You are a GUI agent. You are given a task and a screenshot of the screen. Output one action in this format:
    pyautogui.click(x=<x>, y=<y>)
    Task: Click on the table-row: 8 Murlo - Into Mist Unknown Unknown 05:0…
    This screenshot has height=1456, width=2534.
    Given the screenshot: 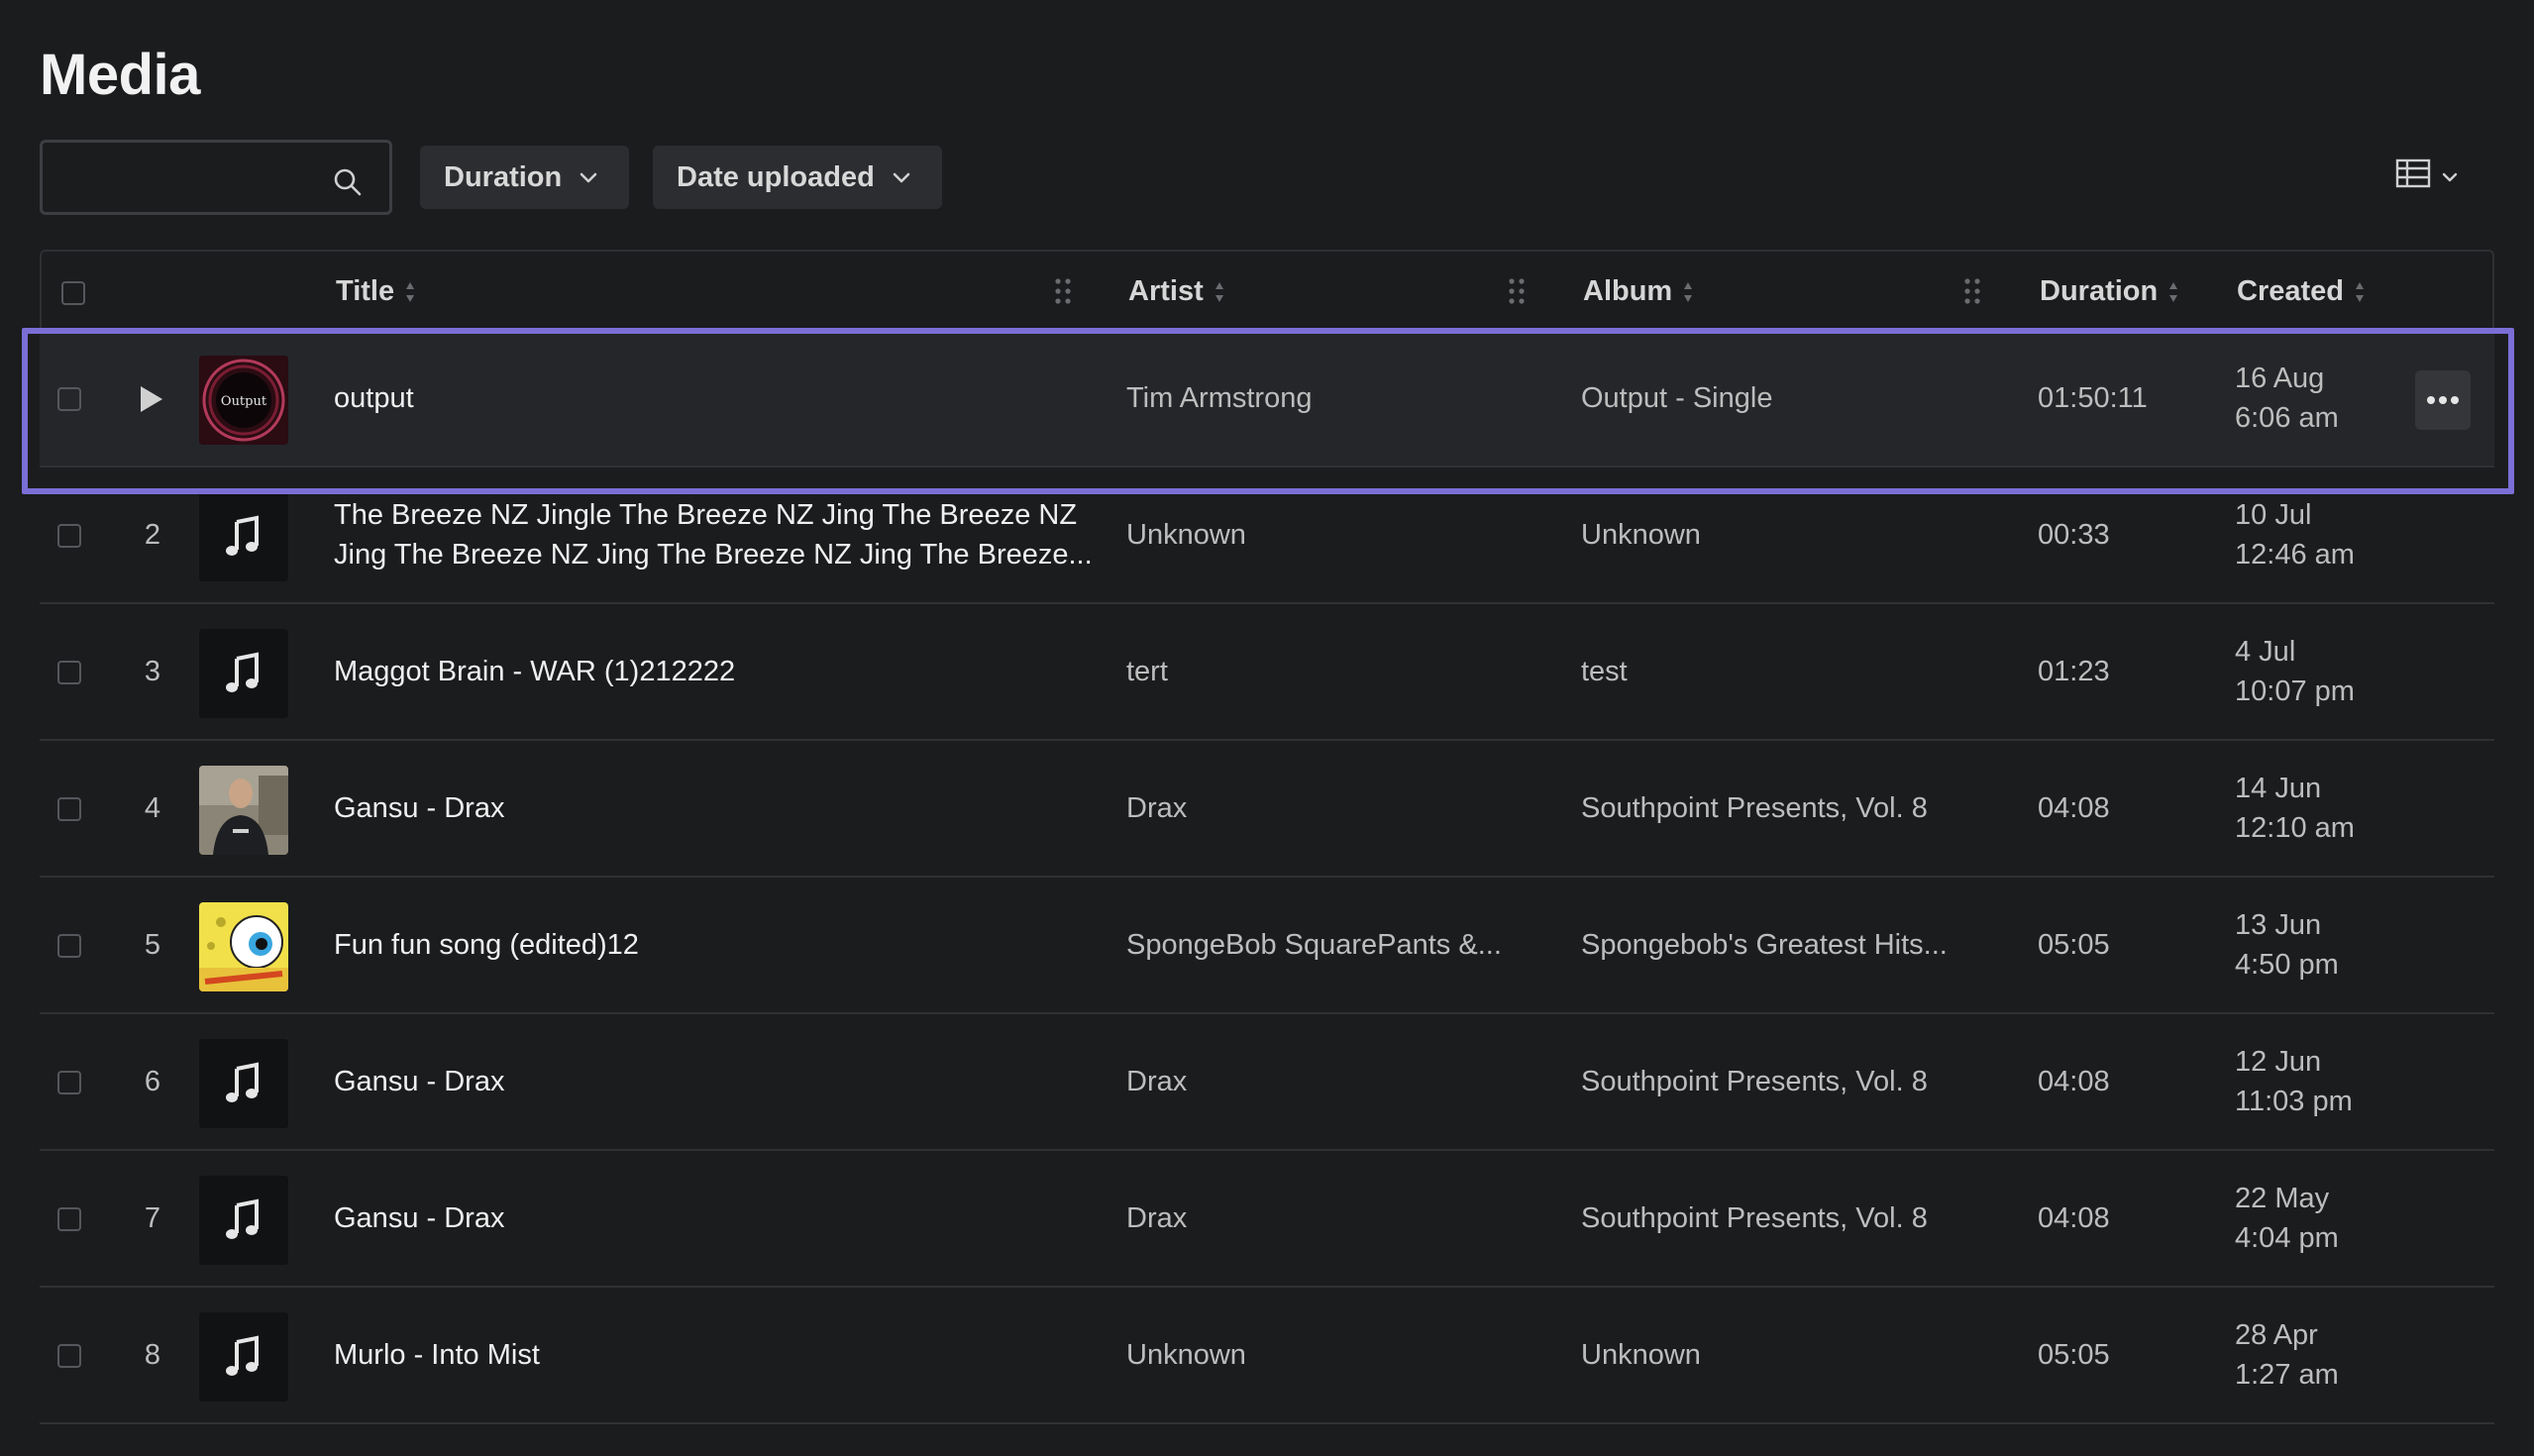 What is the action you would take?
    pyautogui.click(x=1267, y=1356)
    